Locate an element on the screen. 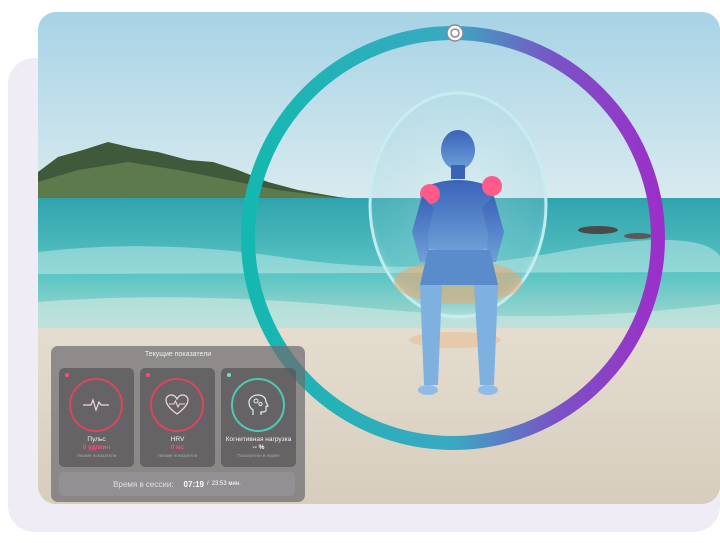  cognitive-gauge is located at coordinates (258, 405).